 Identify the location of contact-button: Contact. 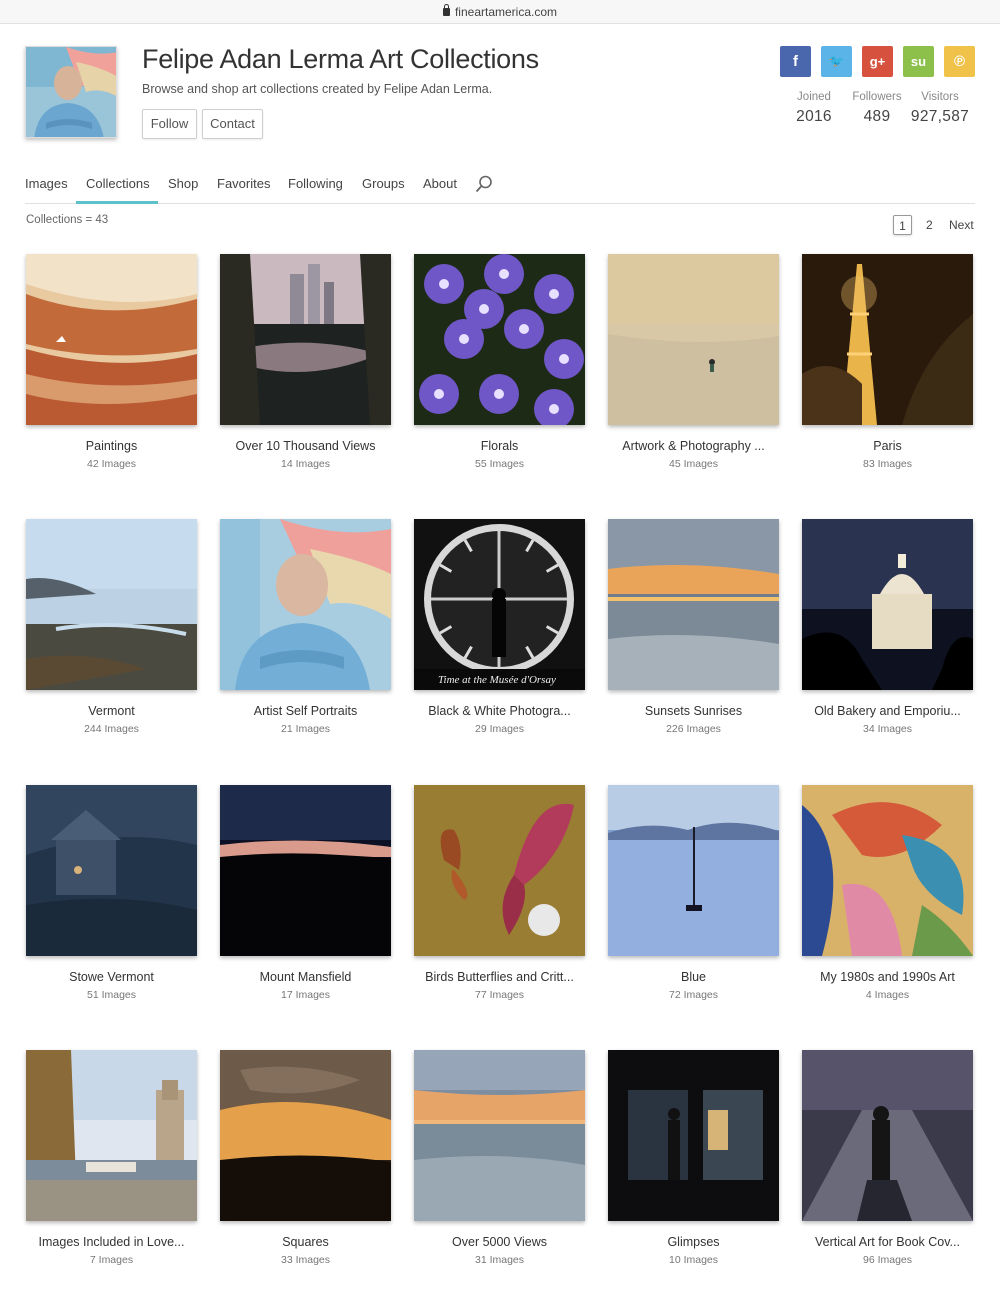
(232, 124).